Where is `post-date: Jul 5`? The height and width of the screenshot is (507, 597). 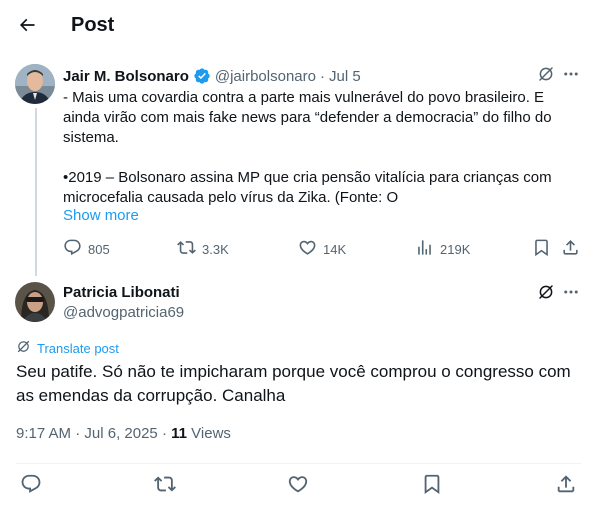
post-date: Jul 5 is located at coordinates (345, 76).